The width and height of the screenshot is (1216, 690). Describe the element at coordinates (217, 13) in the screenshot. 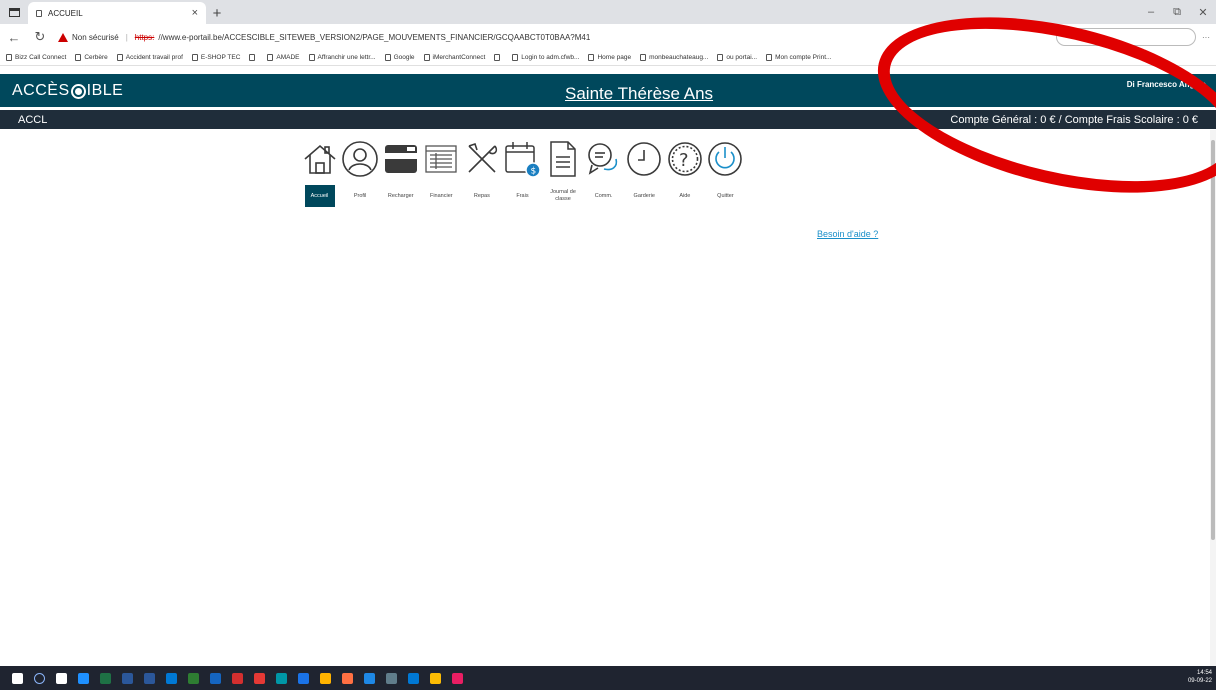

I see `new-tab-button: +` at that location.